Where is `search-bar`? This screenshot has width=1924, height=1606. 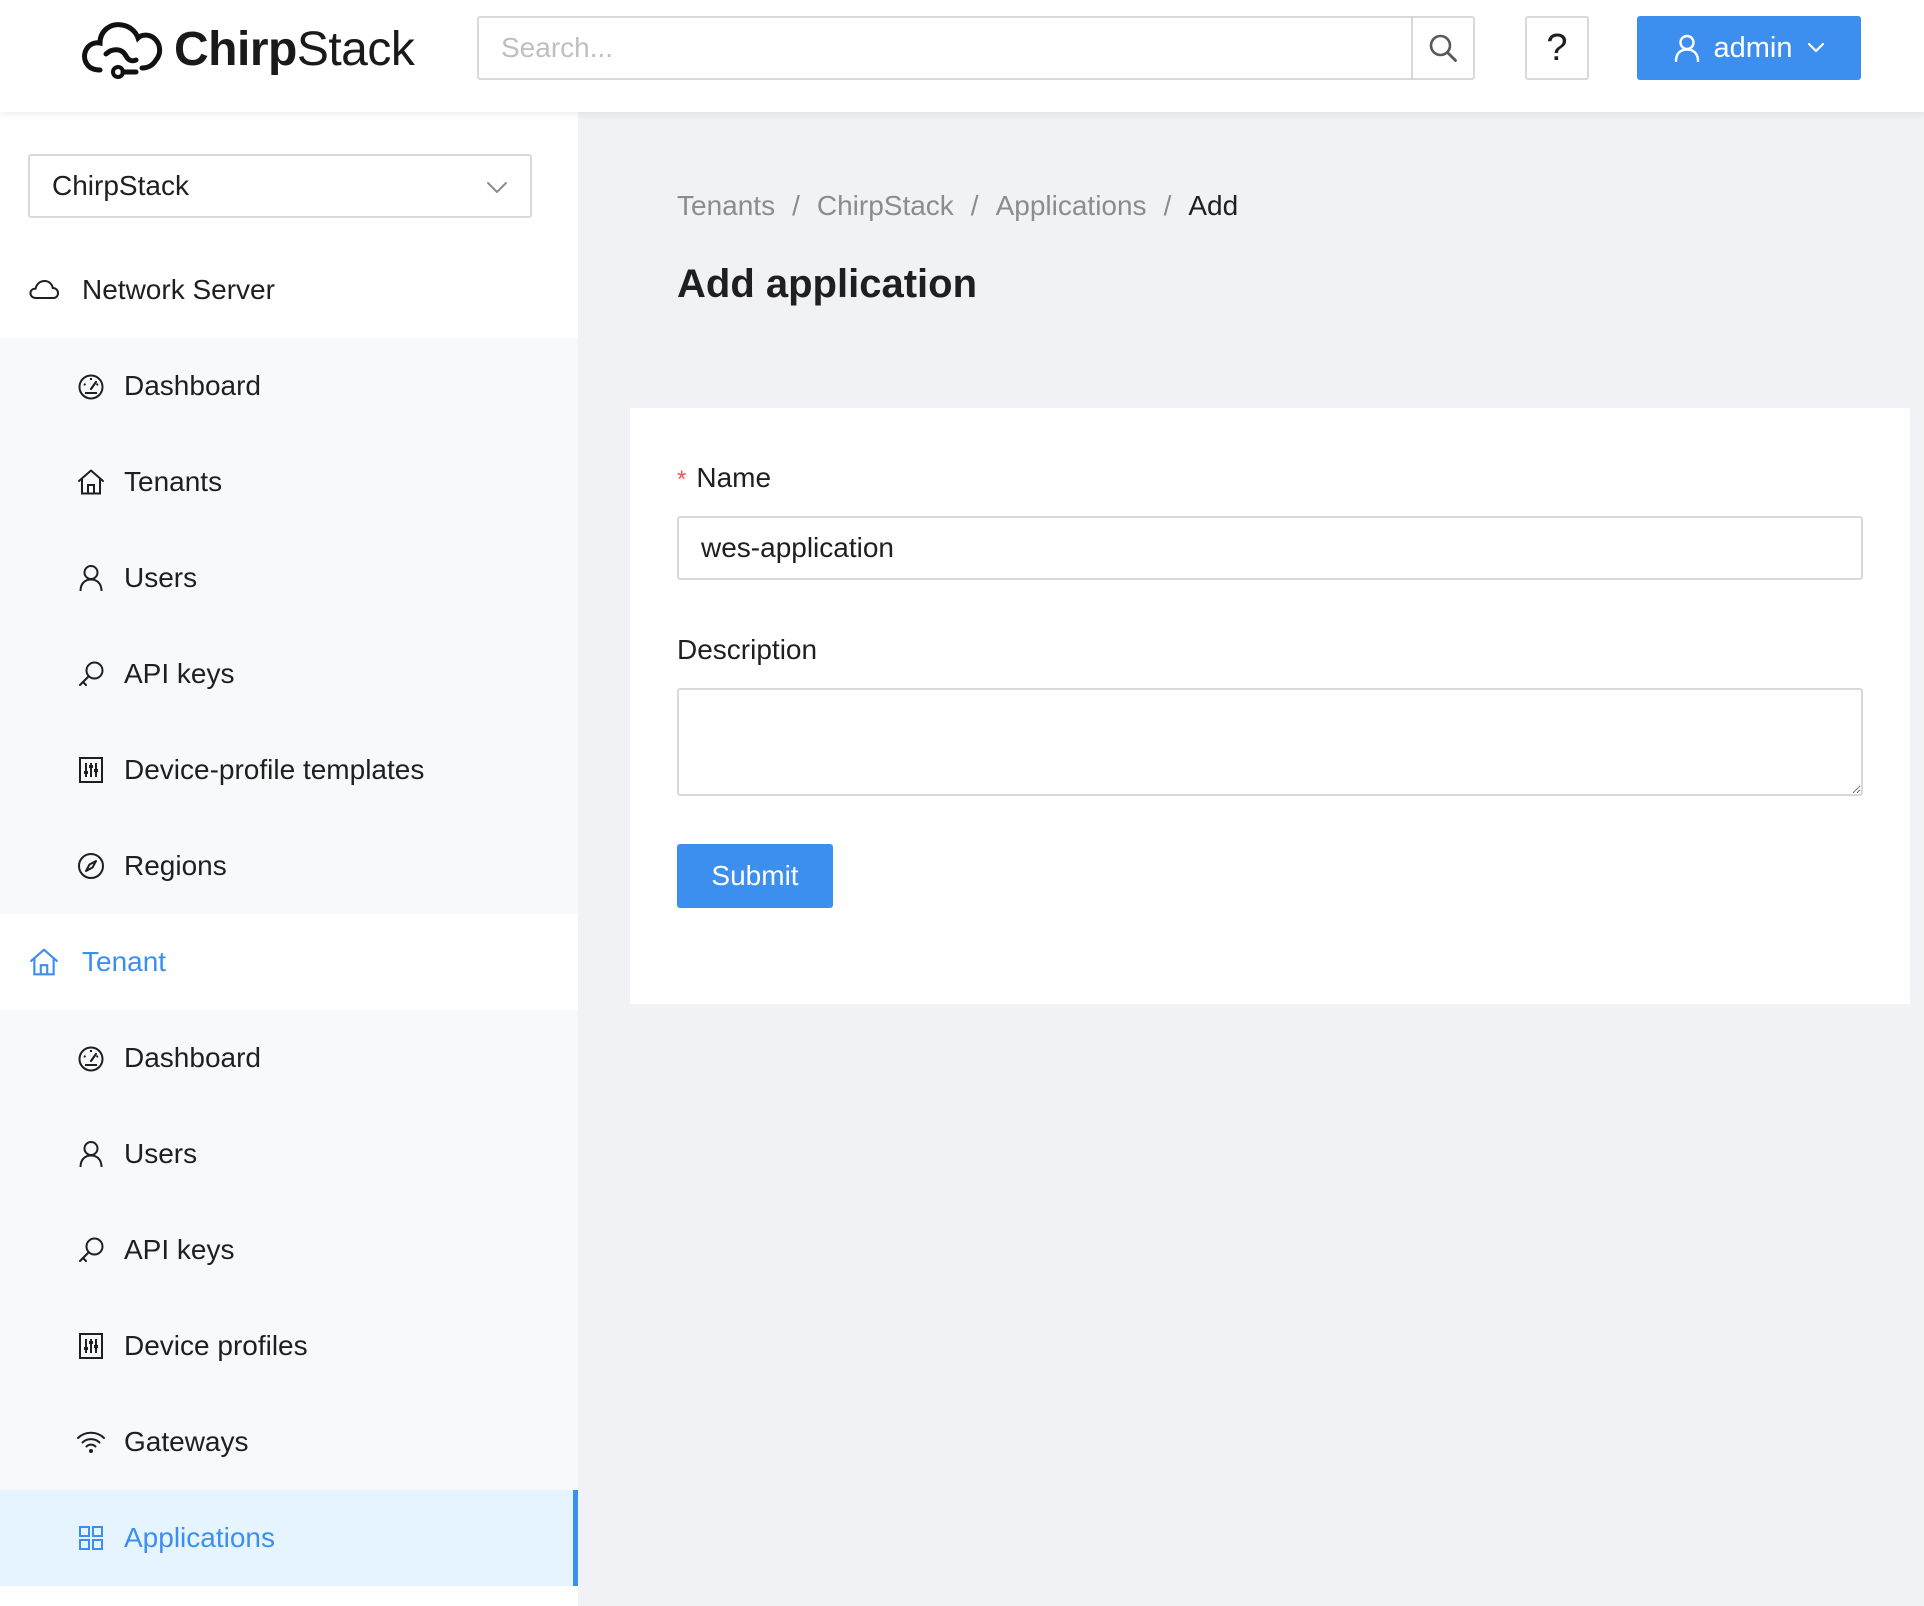 search-bar is located at coordinates (976, 48).